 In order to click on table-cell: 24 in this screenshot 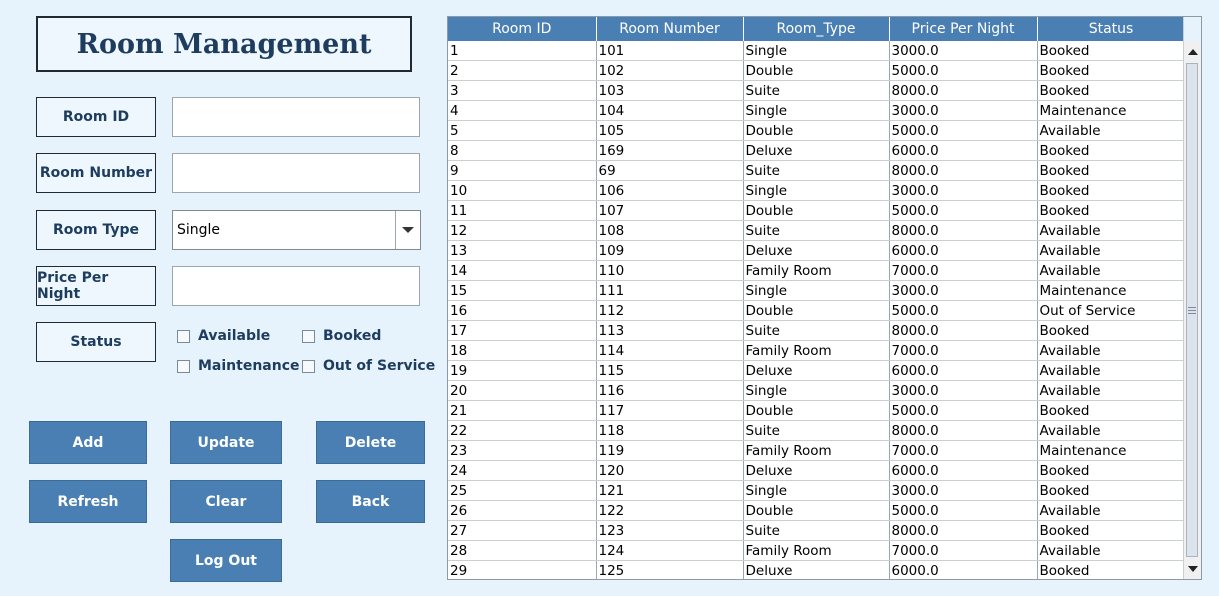, I will do `click(522, 470)`.